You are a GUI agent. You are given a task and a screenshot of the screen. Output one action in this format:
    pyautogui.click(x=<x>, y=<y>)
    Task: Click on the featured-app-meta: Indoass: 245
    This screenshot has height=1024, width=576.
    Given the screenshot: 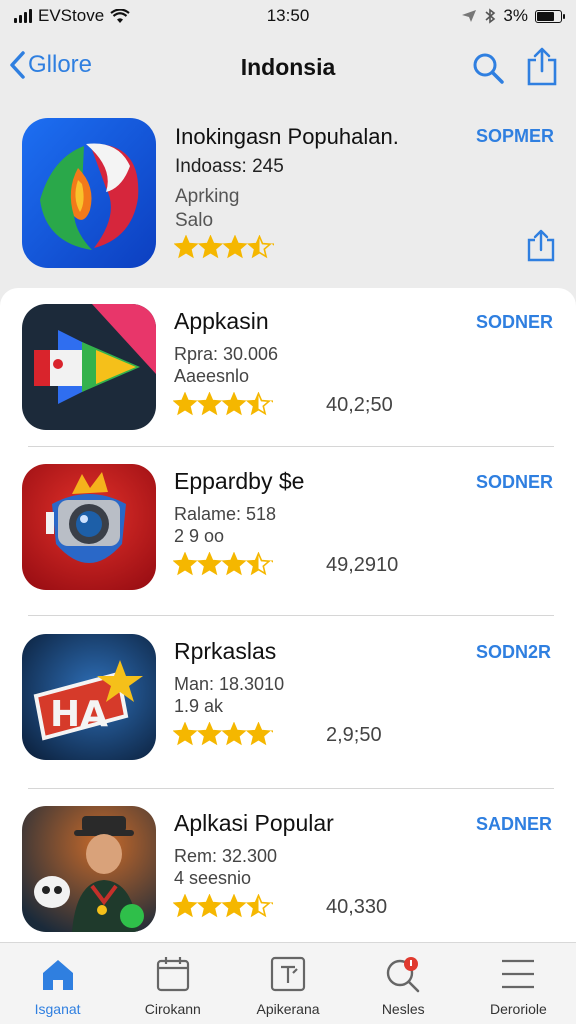 What is the action you would take?
    pyautogui.click(x=229, y=166)
    